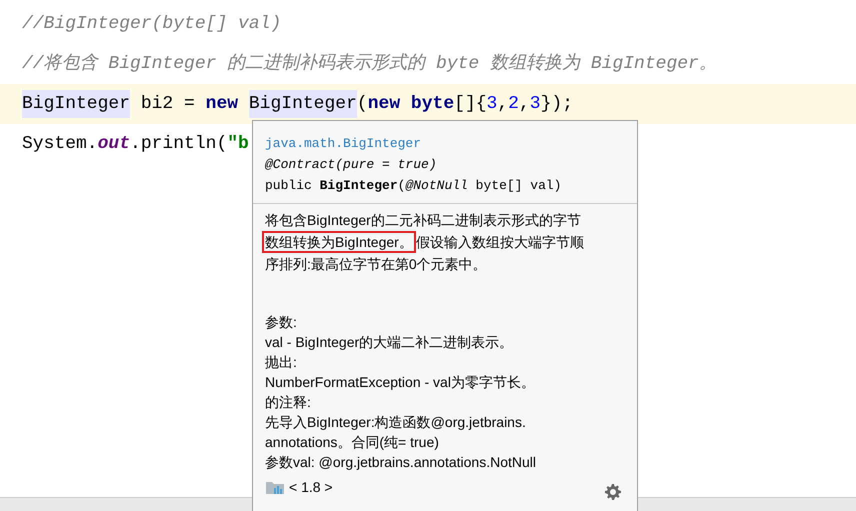 The height and width of the screenshot is (511, 856). I want to click on code-line: System.out.println("b, so click(135, 144).